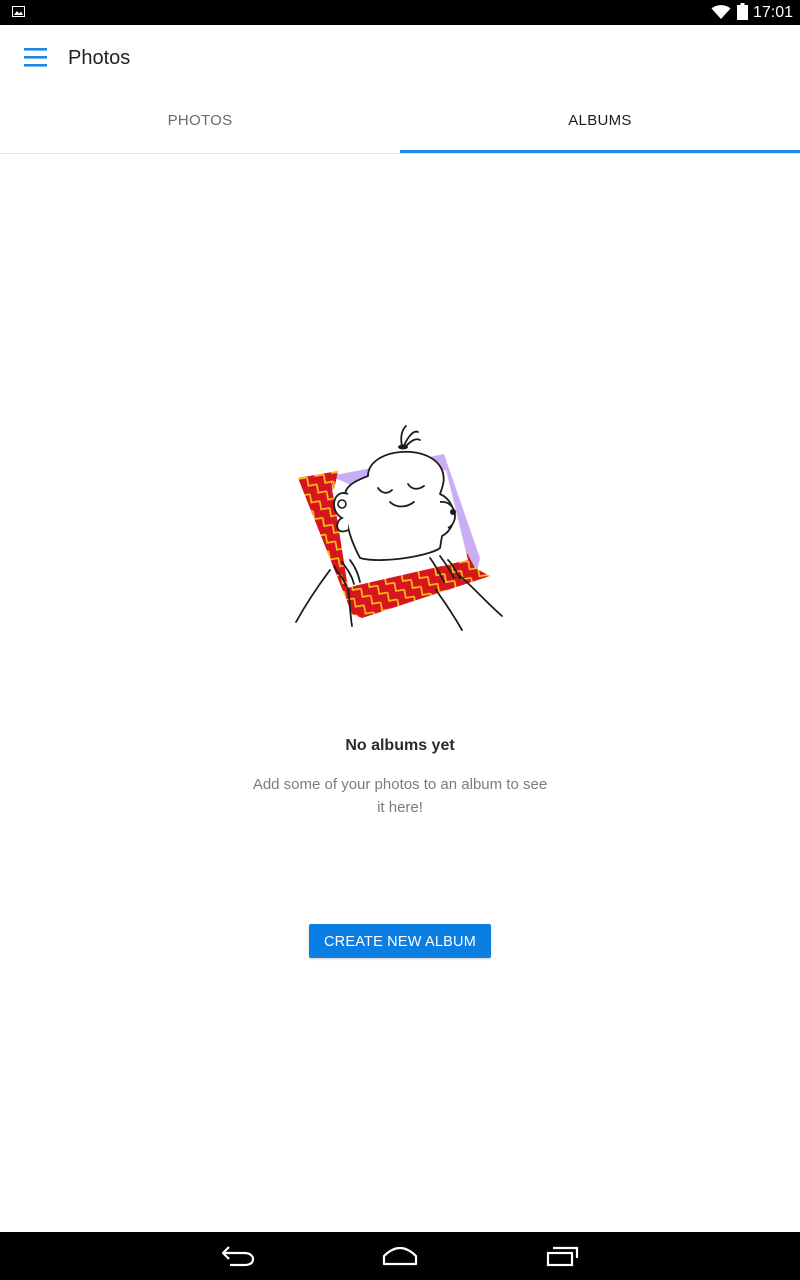  I want to click on tab-bar: PHOTOS ALBUMS, so click(400, 122).